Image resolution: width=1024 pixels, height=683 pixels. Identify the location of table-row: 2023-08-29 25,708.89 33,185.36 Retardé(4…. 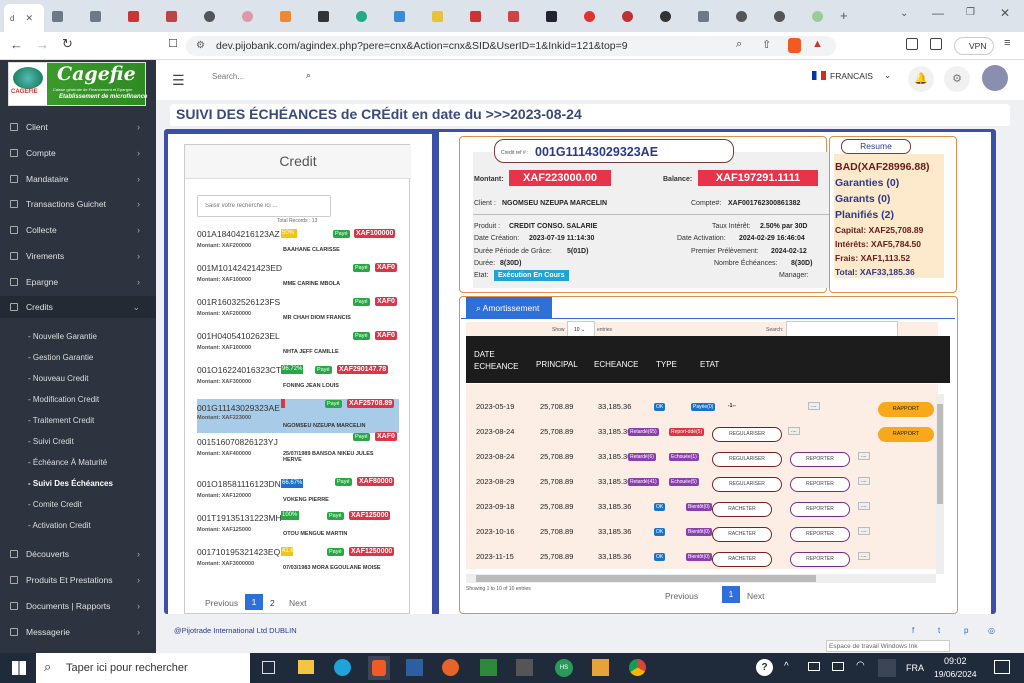
(701, 481).